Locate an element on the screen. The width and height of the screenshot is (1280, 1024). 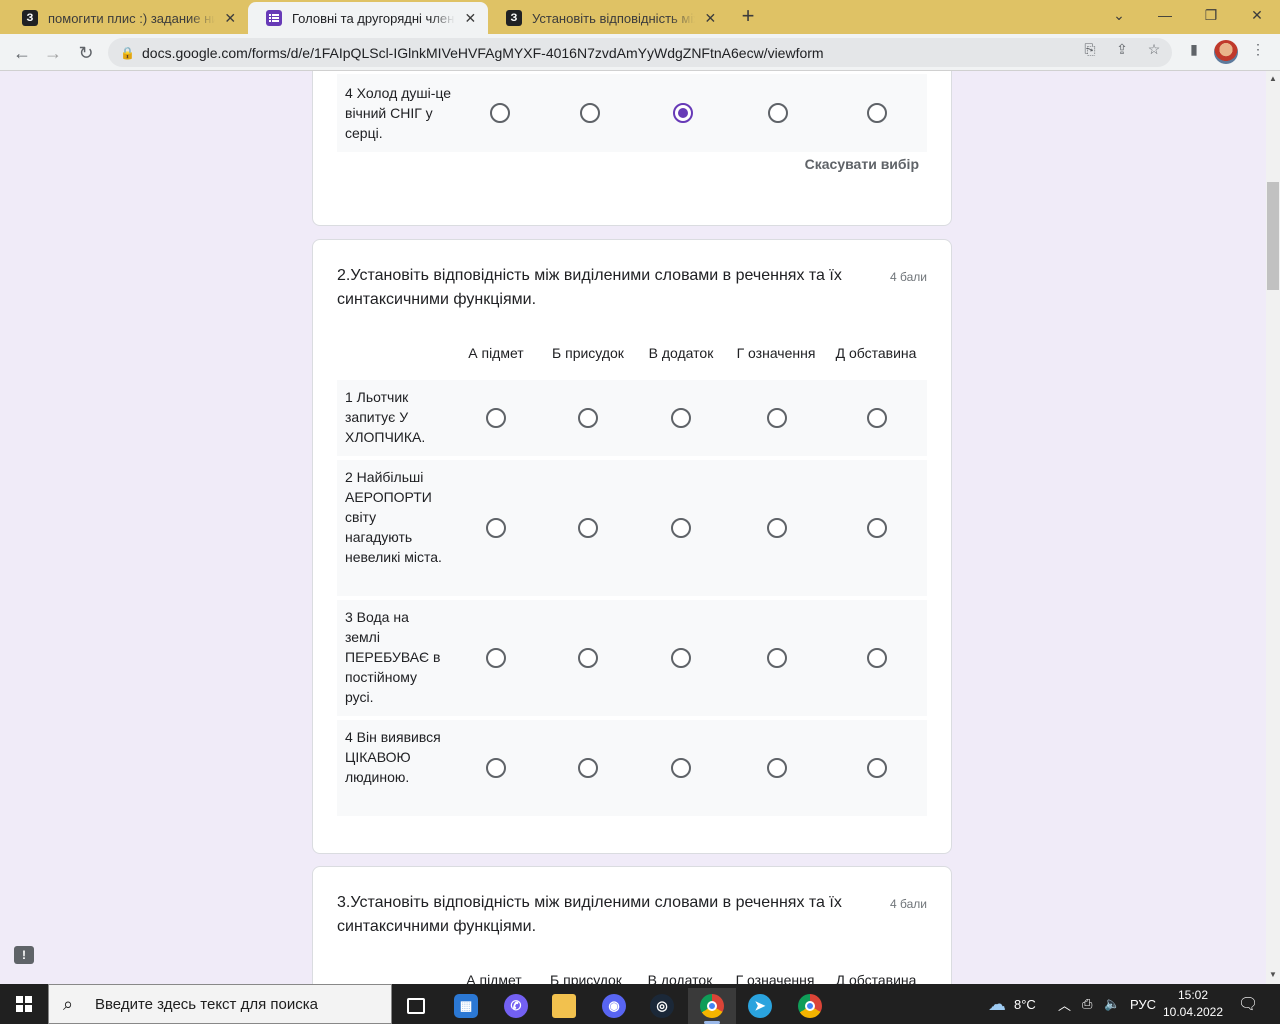
forward-arrow-icon: → is located at coordinates (53, 53).